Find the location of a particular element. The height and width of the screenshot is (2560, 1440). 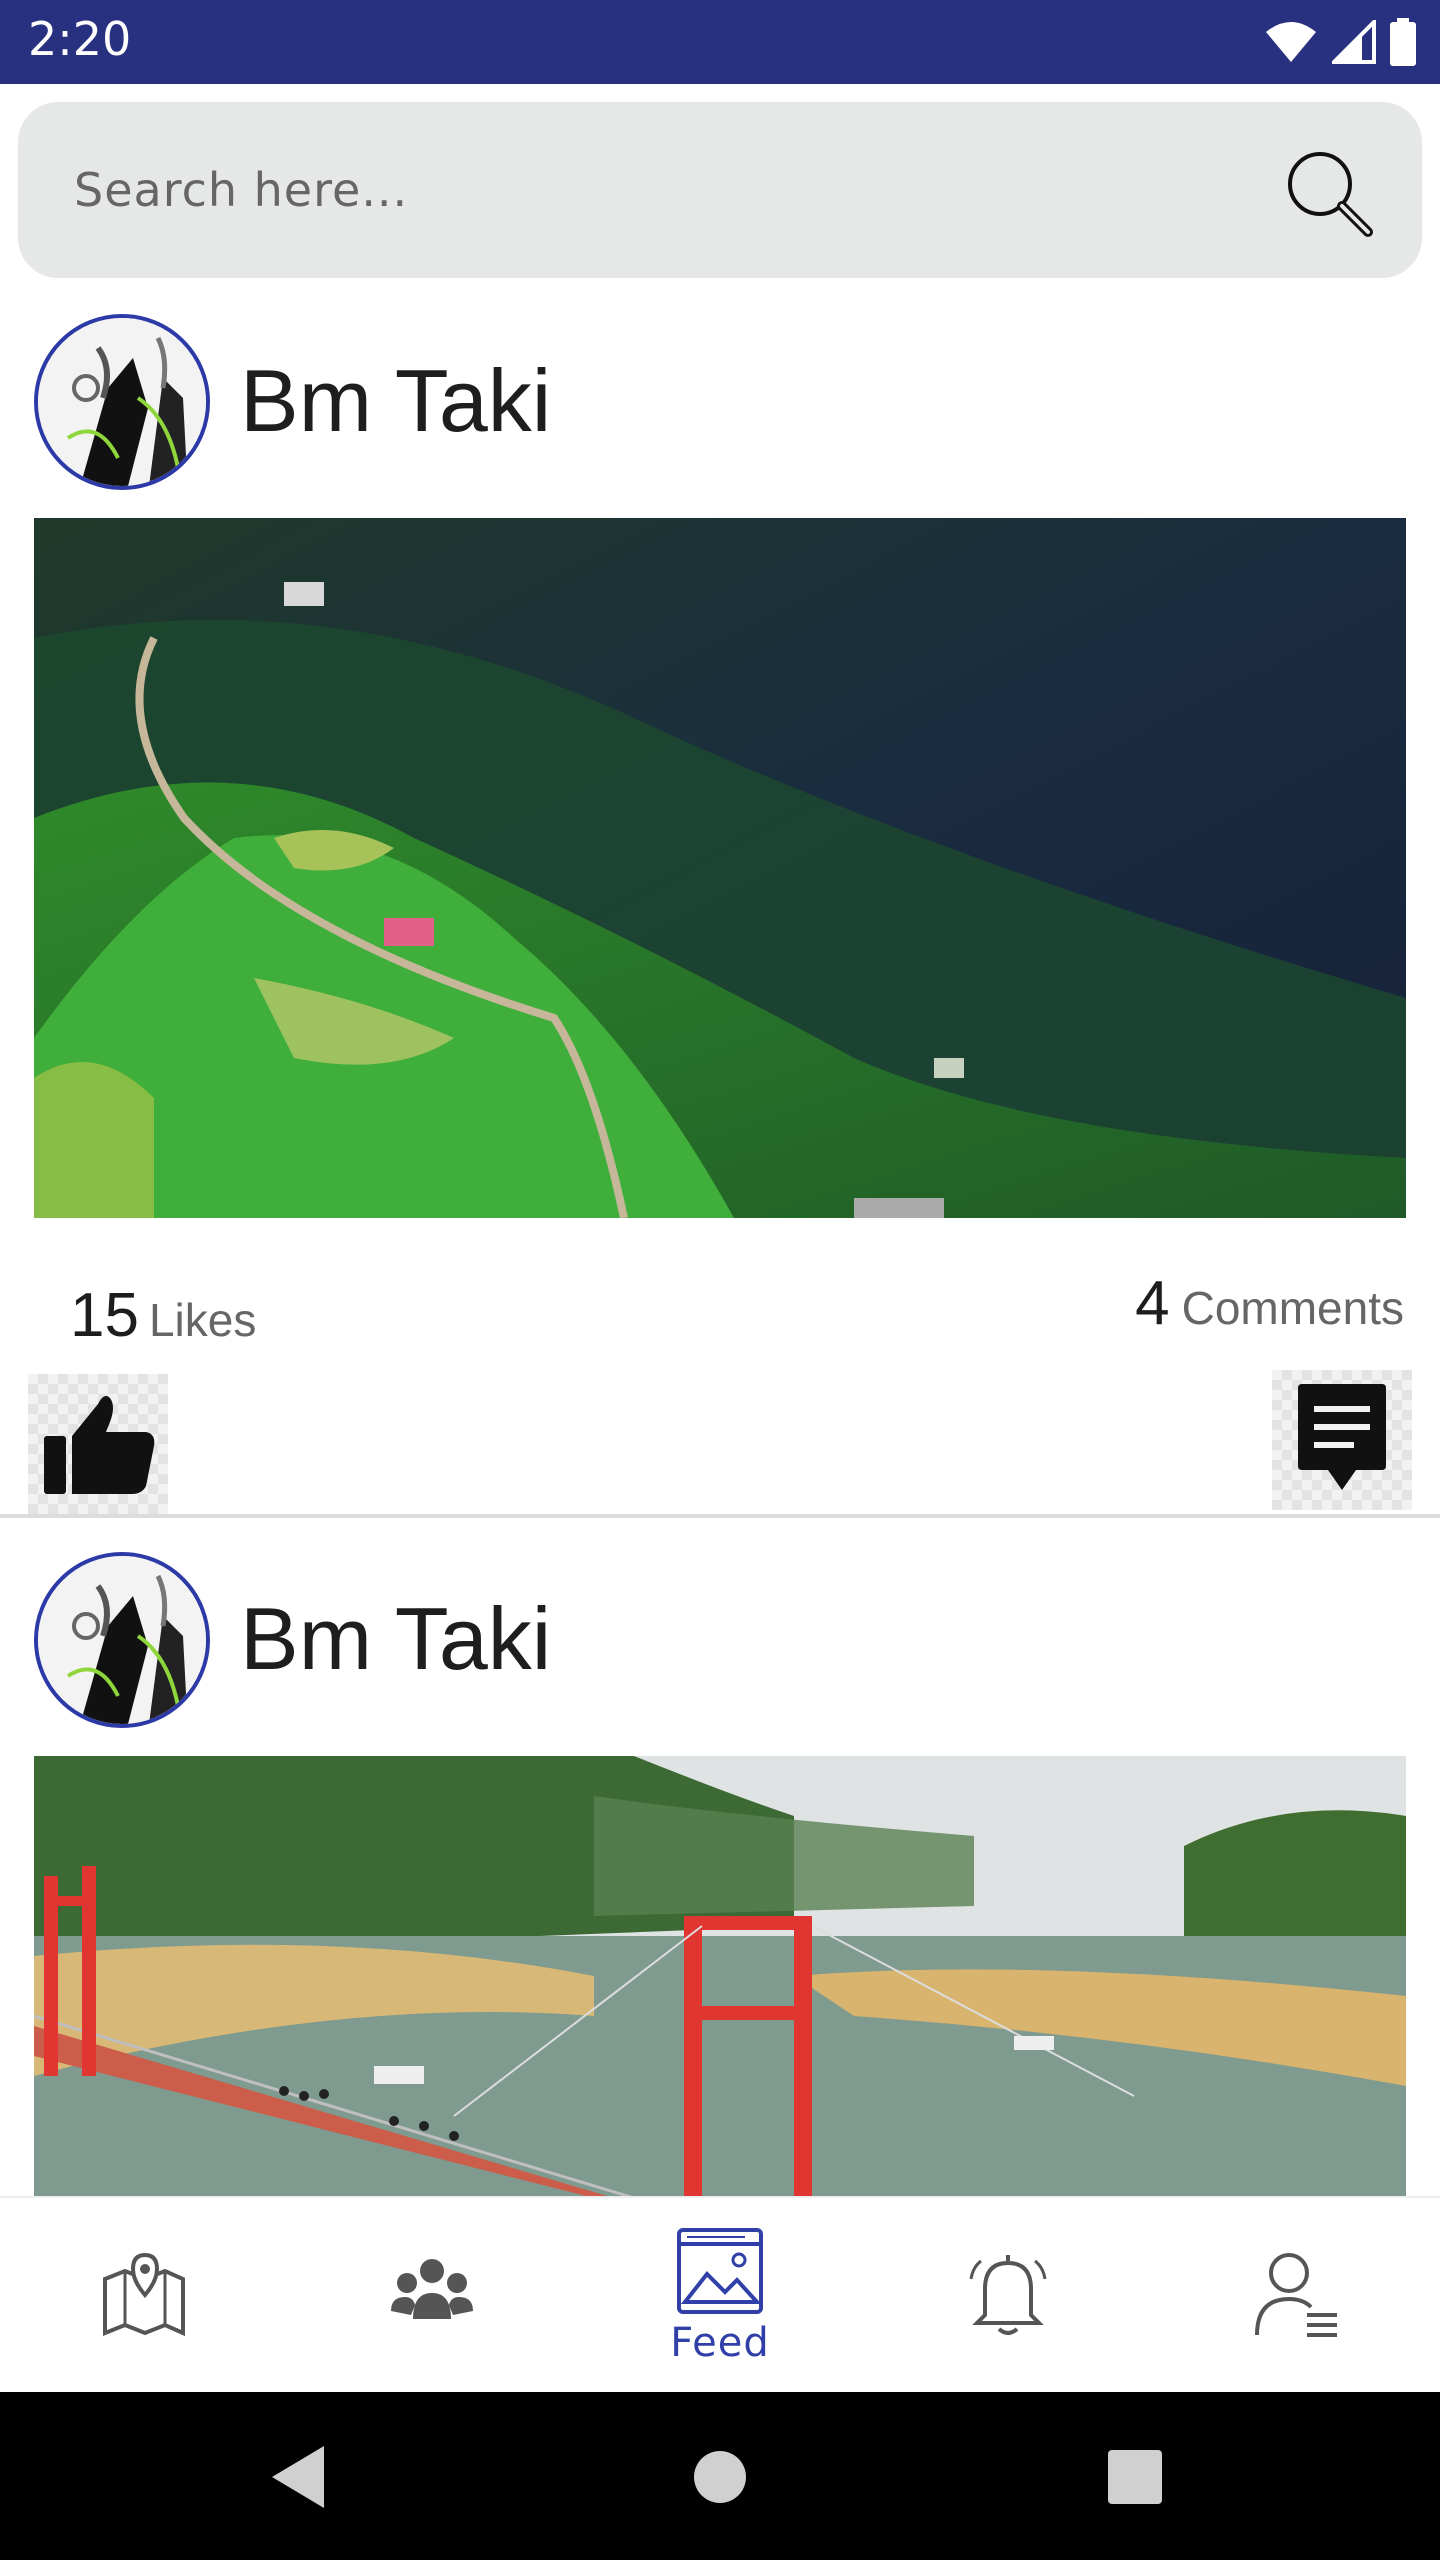

wifi-icon is located at coordinates (1291, 42).